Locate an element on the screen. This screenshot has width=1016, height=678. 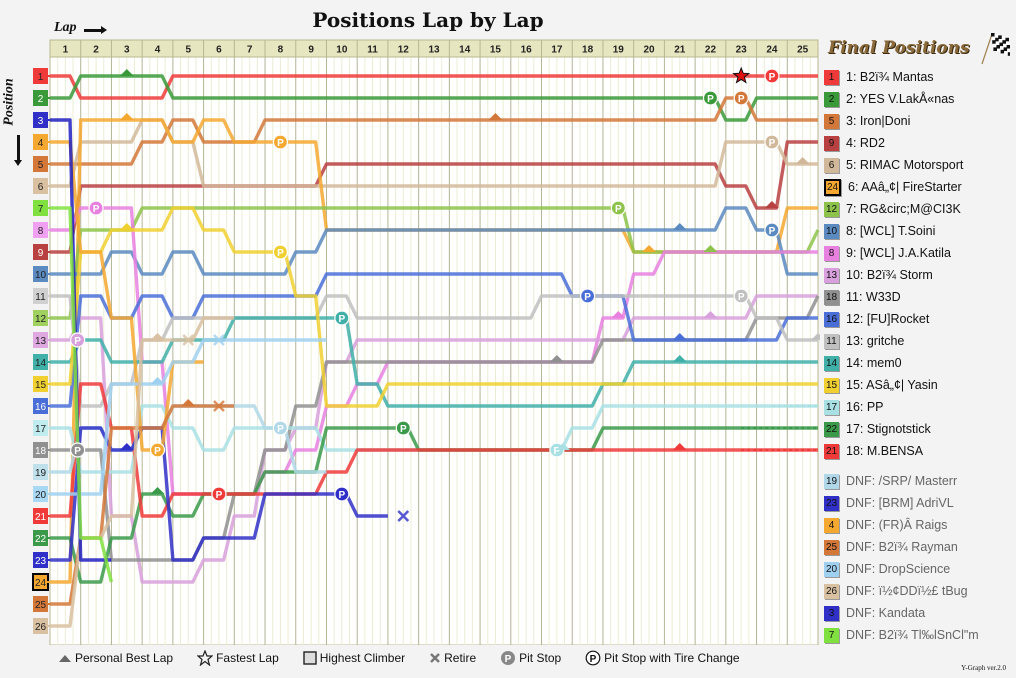
final-position-item: 1 1: B2ï¾ Mantas is located at coordinates (893, 77).